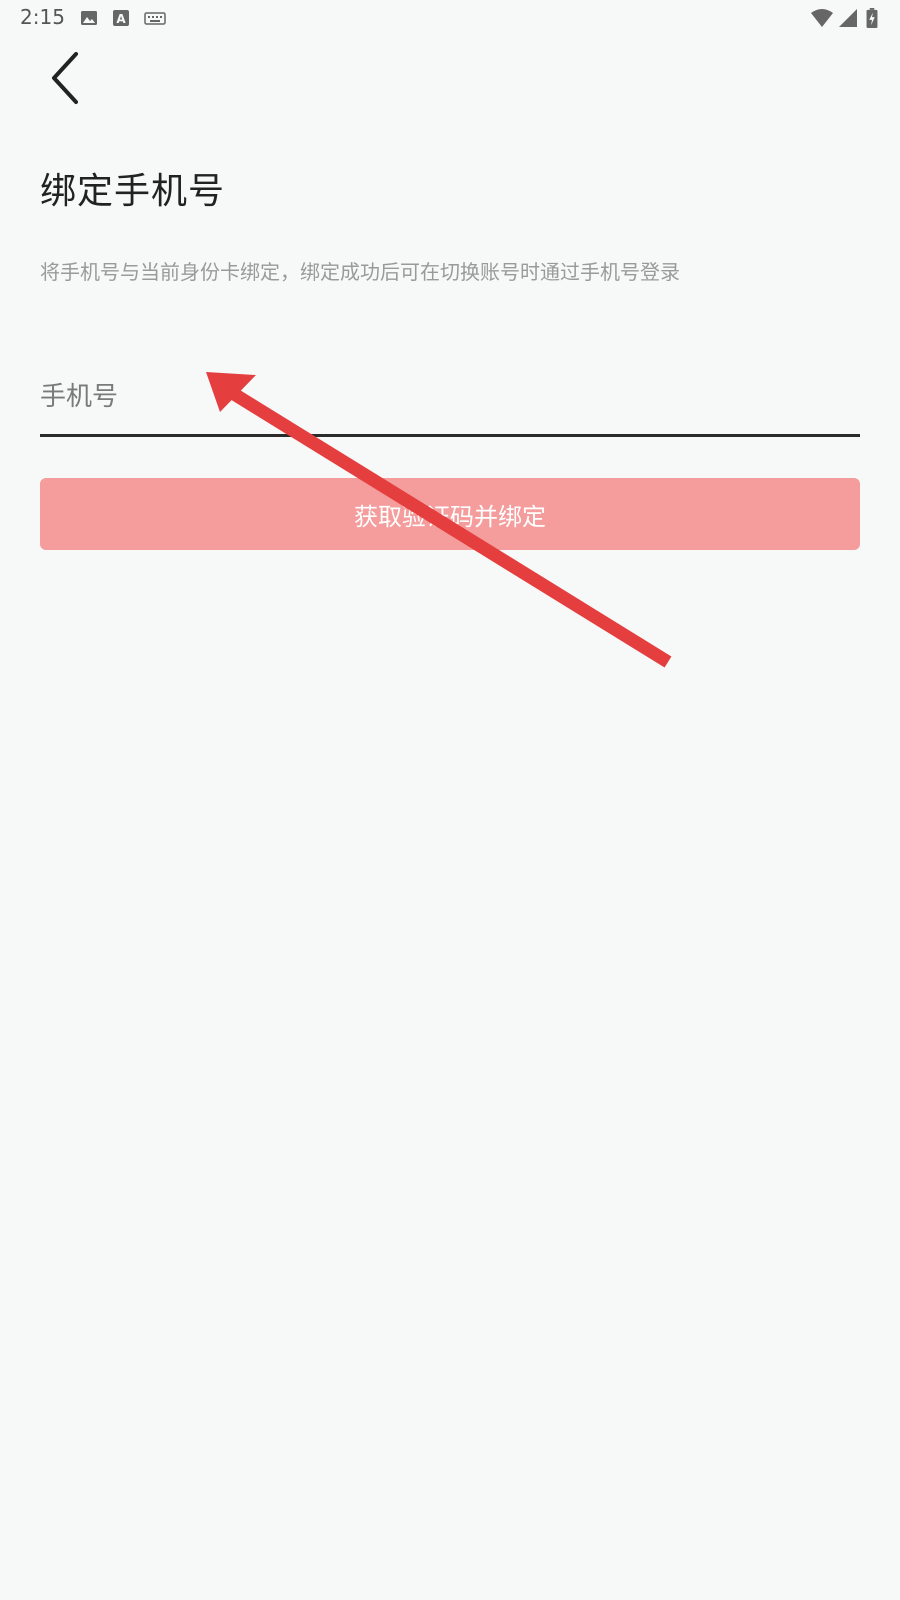  I want to click on text-a-icon: A, so click(121, 18).